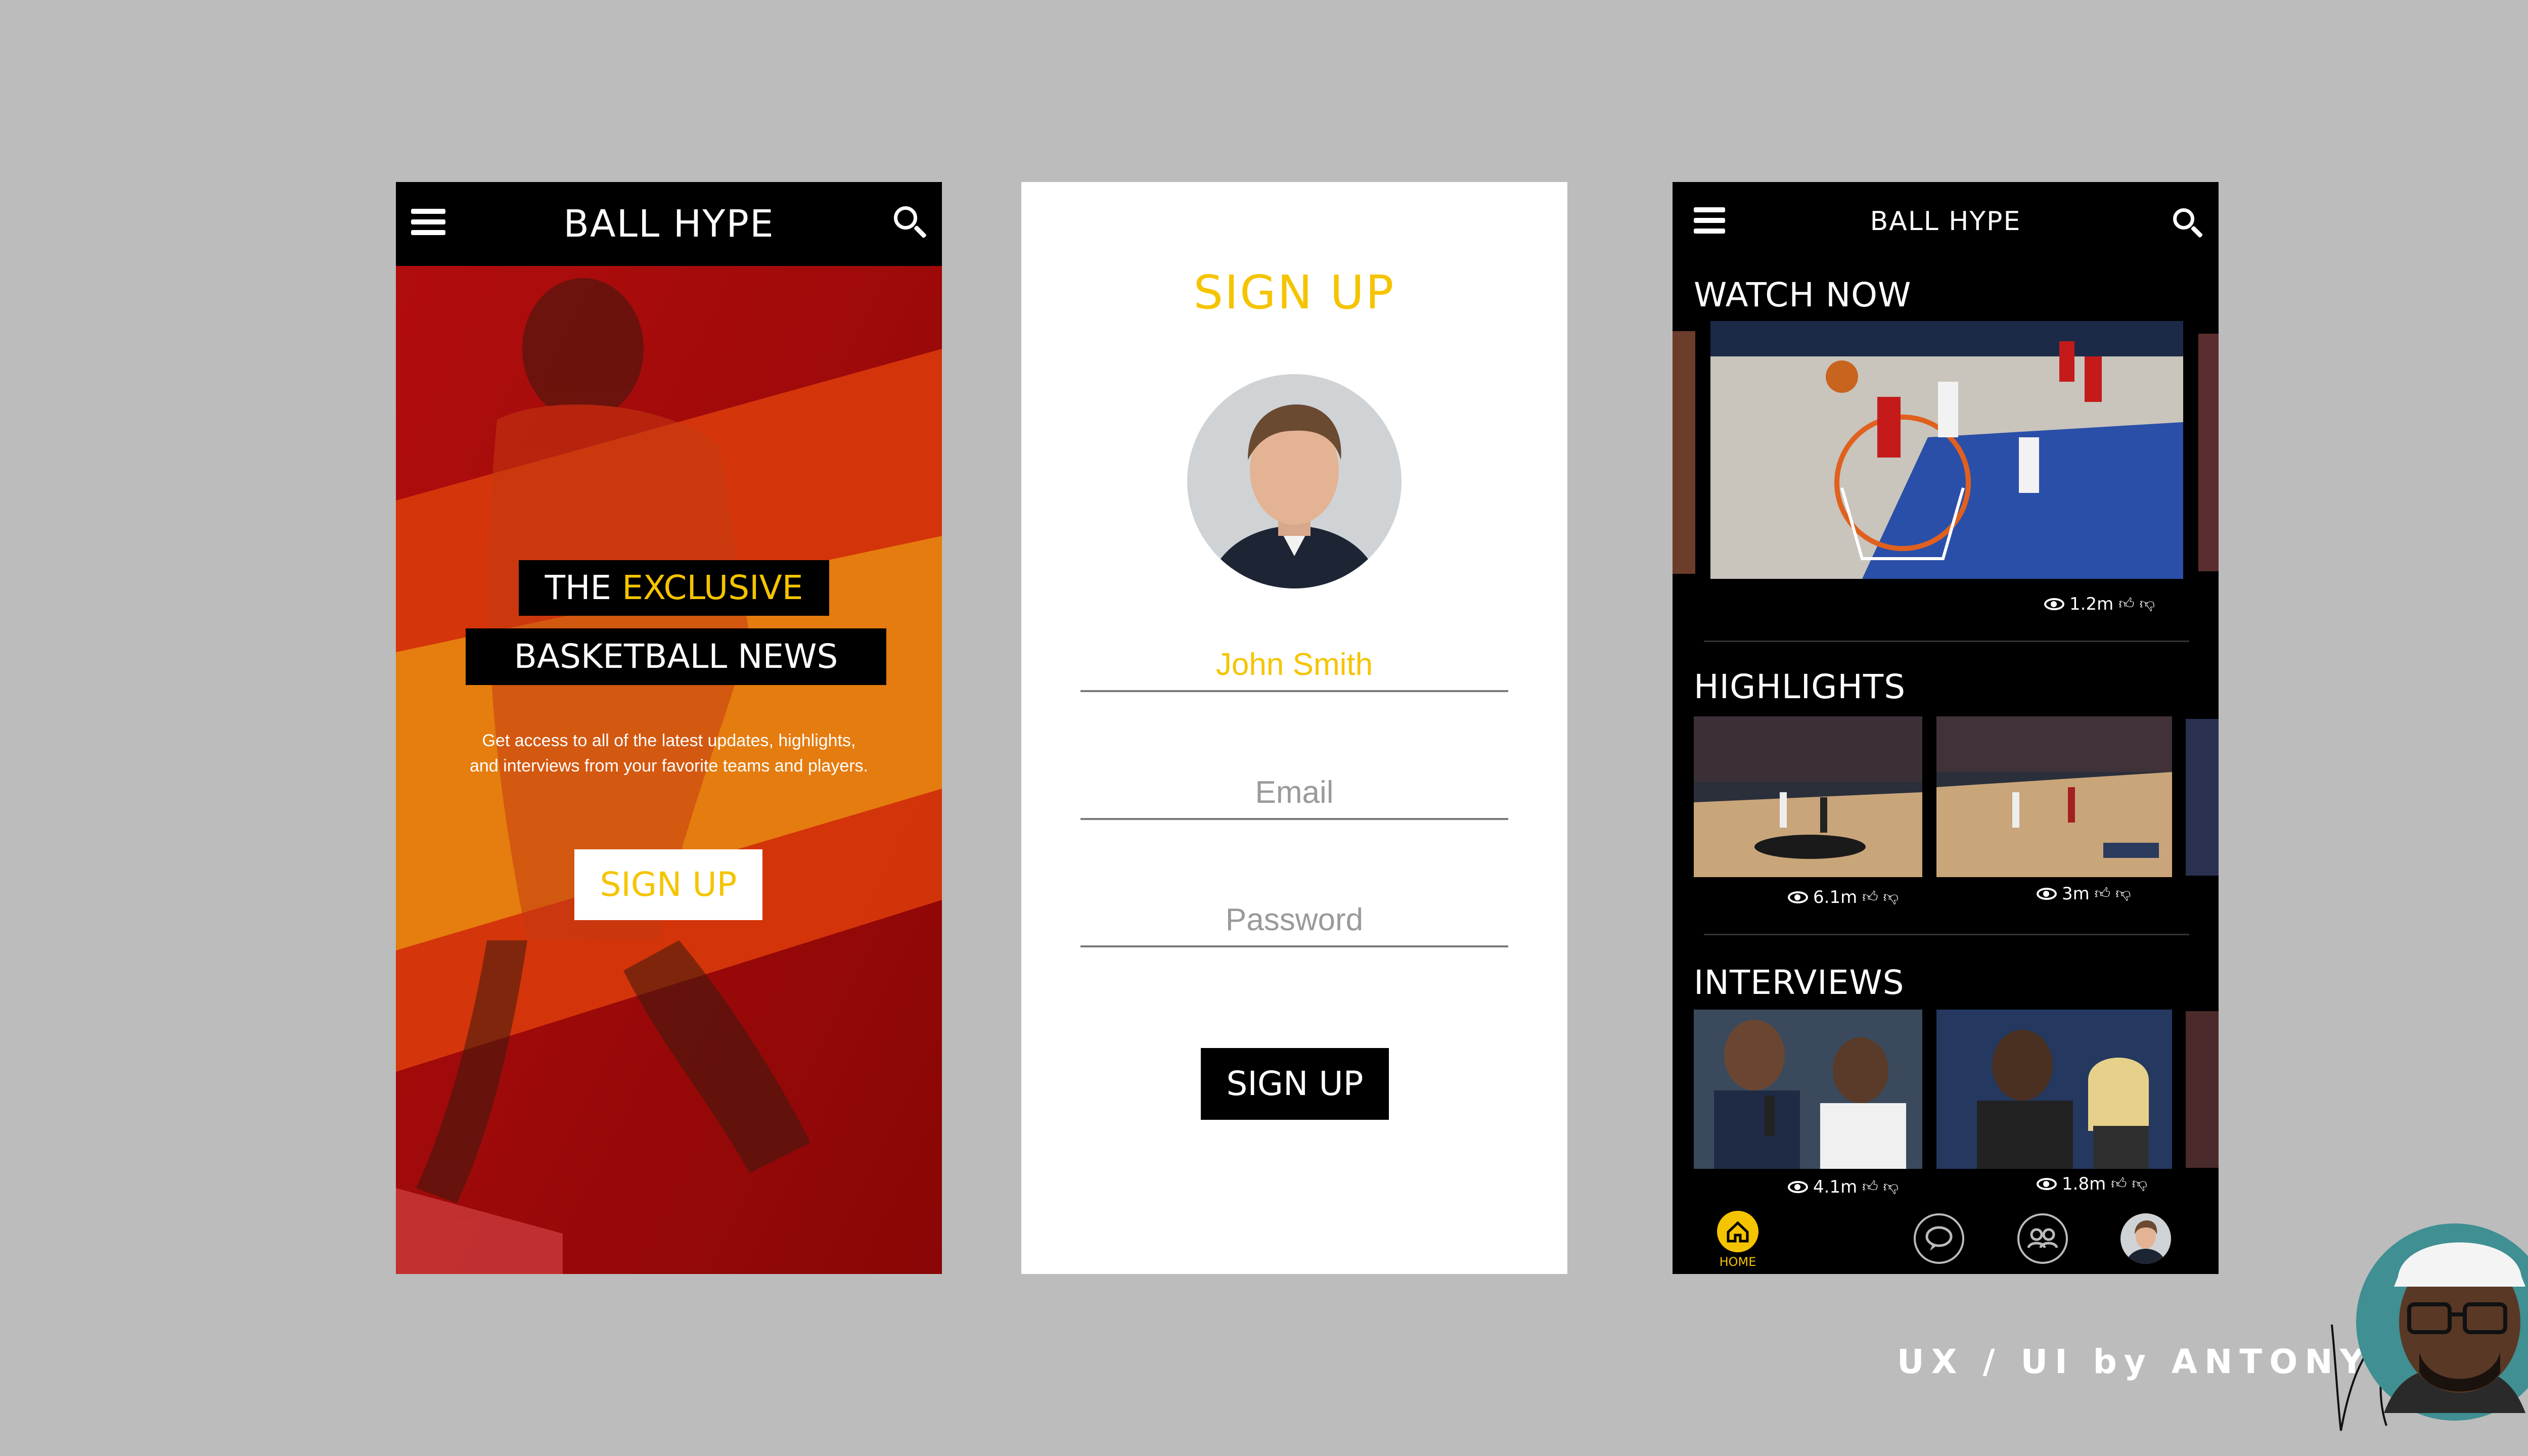 Image resolution: width=2528 pixels, height=1456 pixels. Describe the element at coordinates (676, 656) in the screenshot. I see `headline-line2: BASKETBALL NEWS` at that location.